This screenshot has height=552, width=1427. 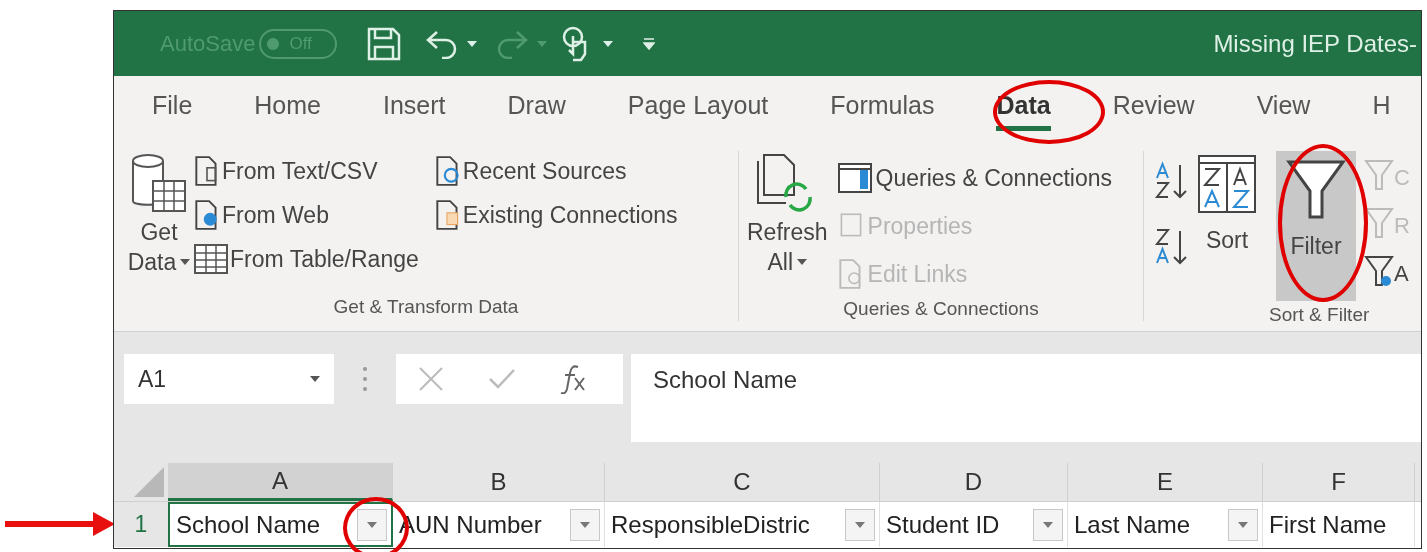 What do you see at coordinates (512, 43) in the screenshot?
I see `redo-icon` at bounding box center [512, 43].